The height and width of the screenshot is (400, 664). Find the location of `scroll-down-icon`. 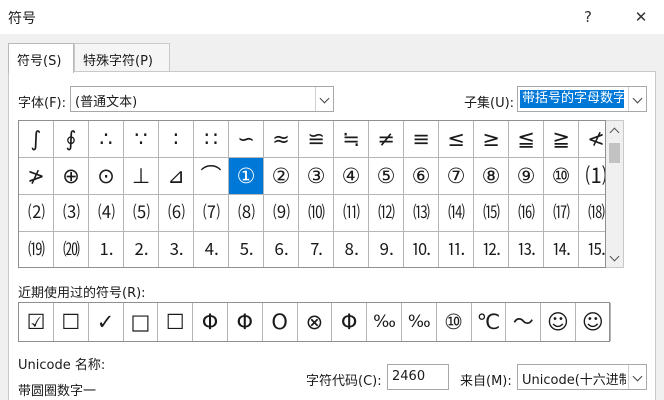

scroll-down-icon is located at coordinates (614, 258).